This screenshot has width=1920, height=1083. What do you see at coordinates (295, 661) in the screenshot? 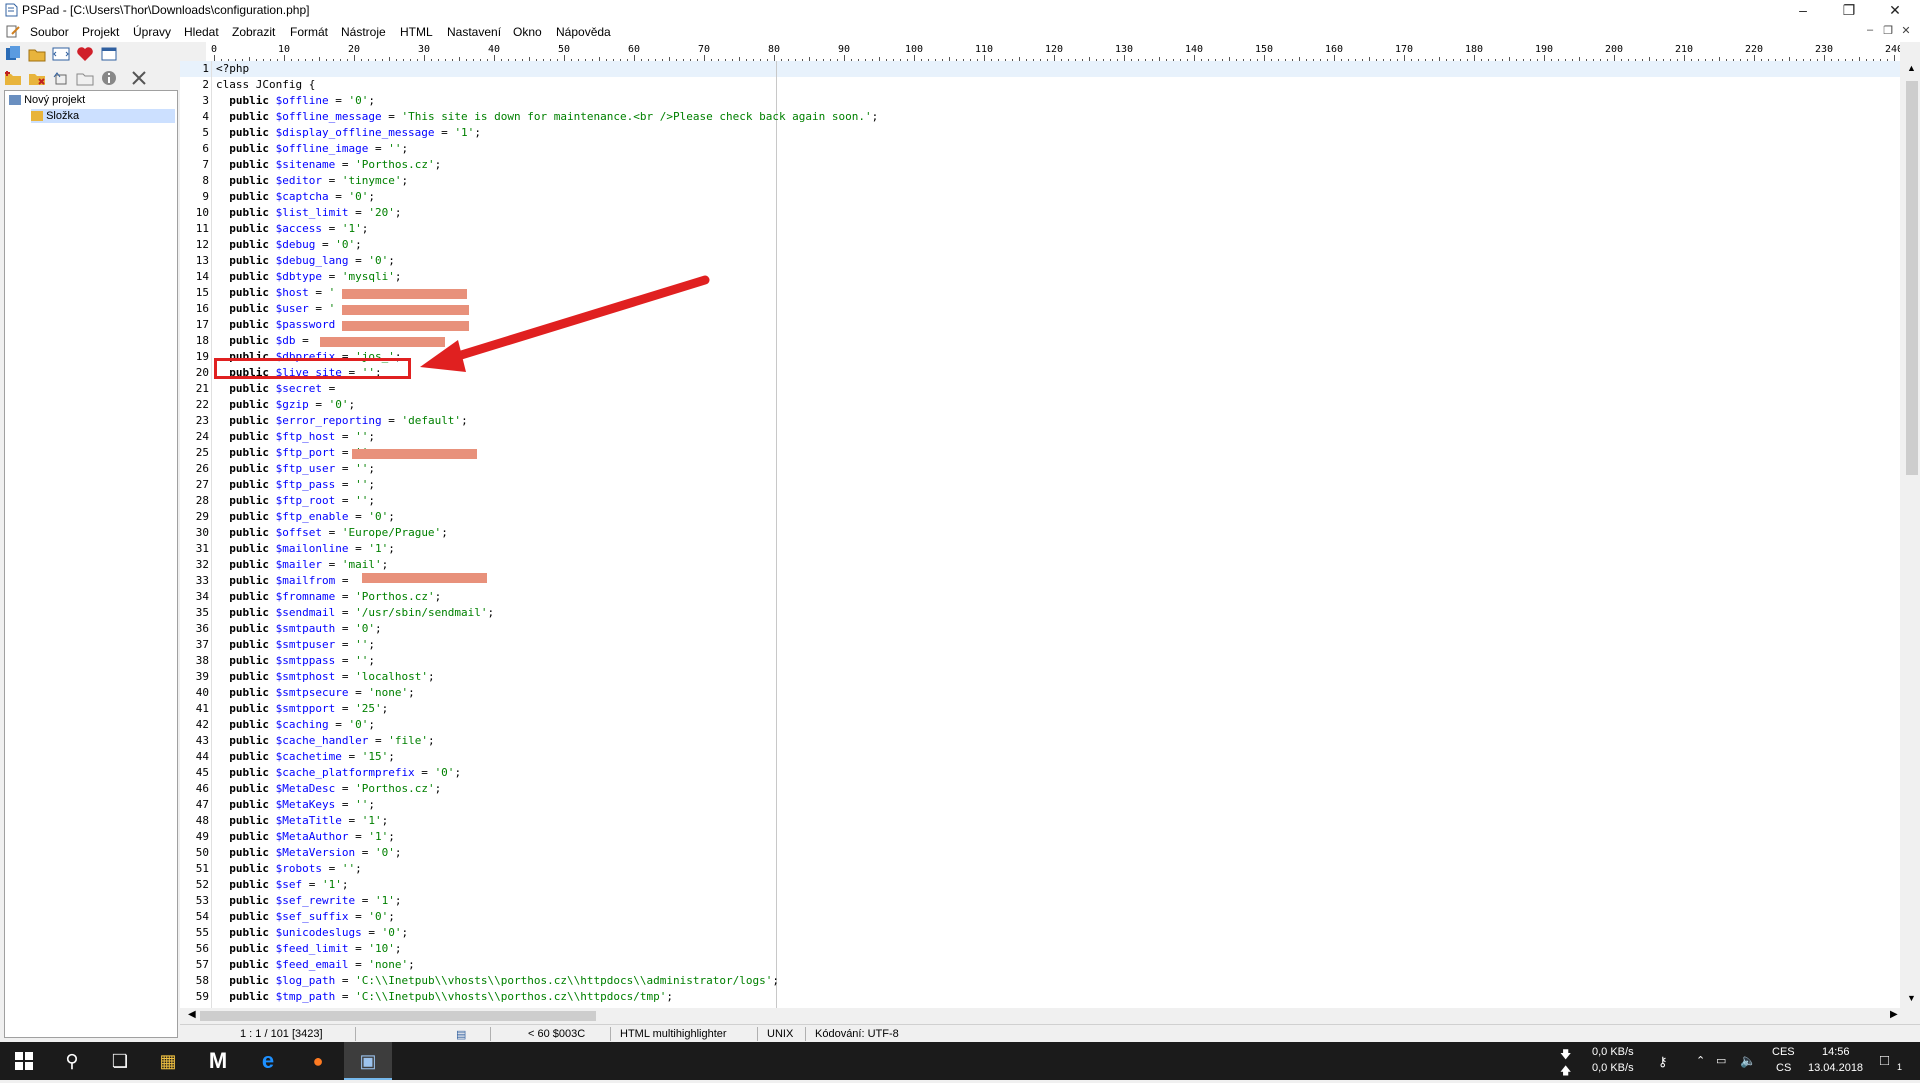
I see `code-line: public $smtppass = '';` at bounding box center [295, 661].